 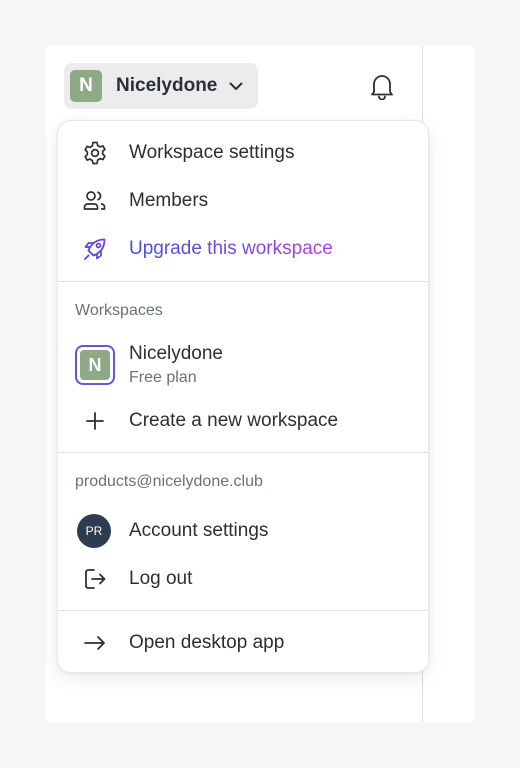 I want to click on chevron-down-icon, so click(x=236, y=86).